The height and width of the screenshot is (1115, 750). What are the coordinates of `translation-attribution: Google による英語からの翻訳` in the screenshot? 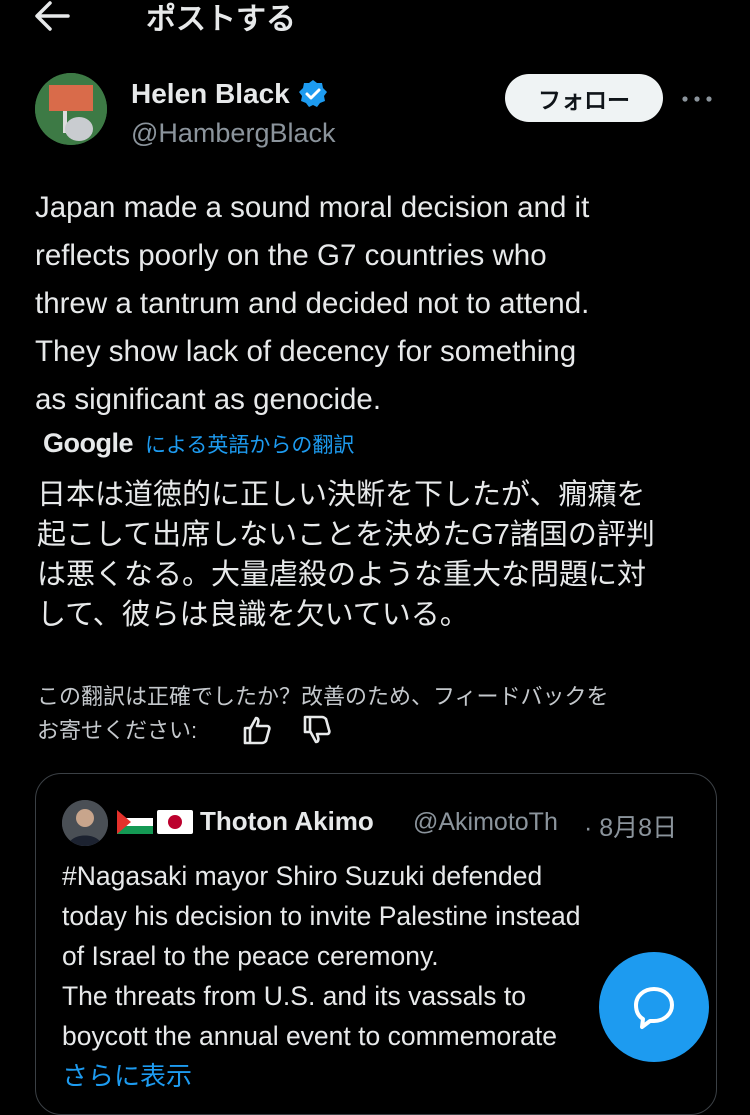 It's located at (198, 443).